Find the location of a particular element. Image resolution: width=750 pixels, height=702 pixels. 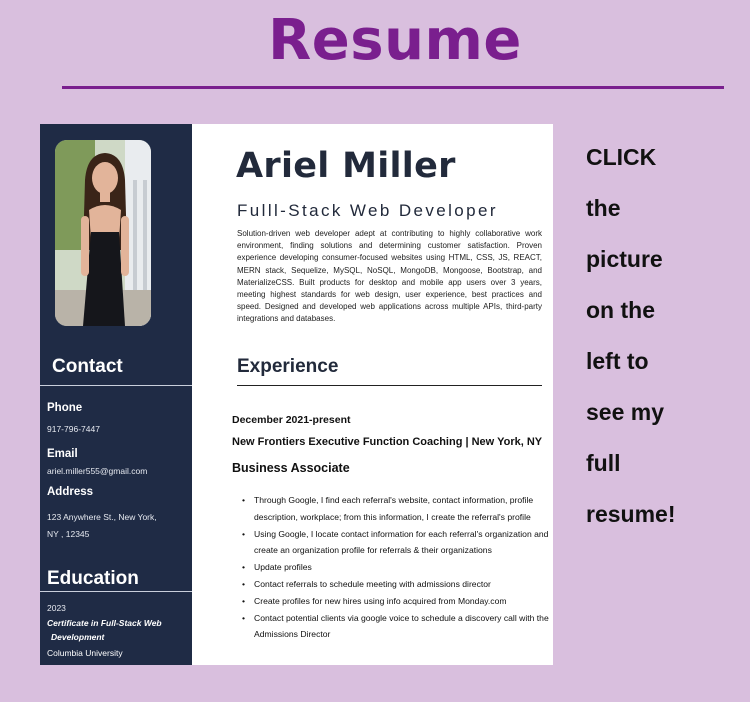

instruction-word: picture is located at coordinates (624, 259).